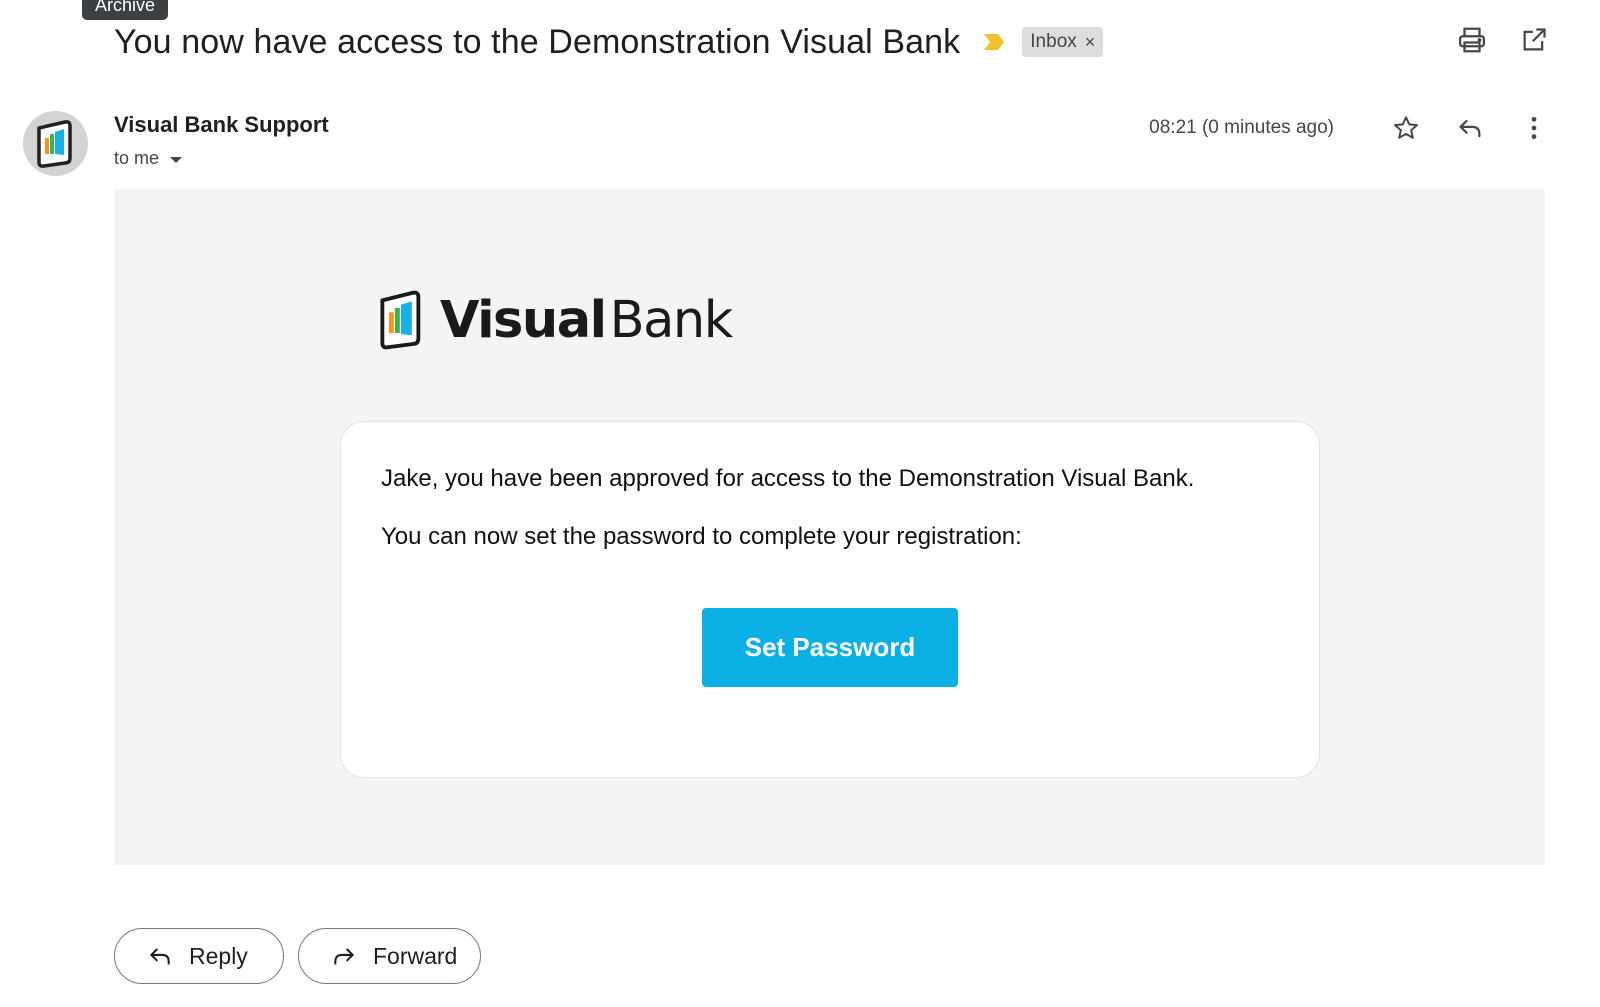 The image size is (1600, 1007). Describe the element at coordinates (1534, 40) in the screenshot. I see `open-in-new-window-icon` at that location.